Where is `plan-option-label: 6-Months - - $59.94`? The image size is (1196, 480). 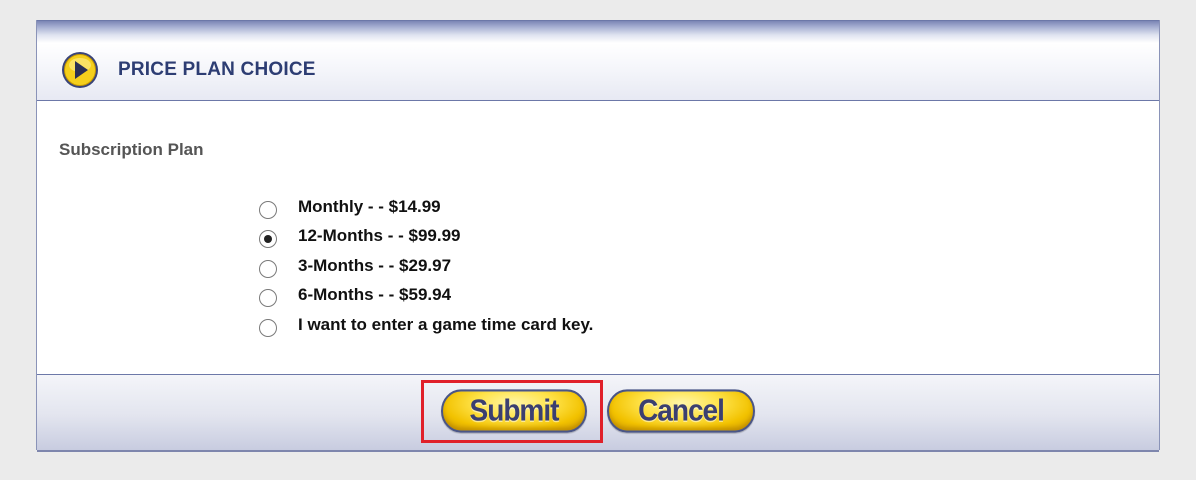 plan-option-label: 6-Months - - $59.94 is located at coordinates (374, 295).